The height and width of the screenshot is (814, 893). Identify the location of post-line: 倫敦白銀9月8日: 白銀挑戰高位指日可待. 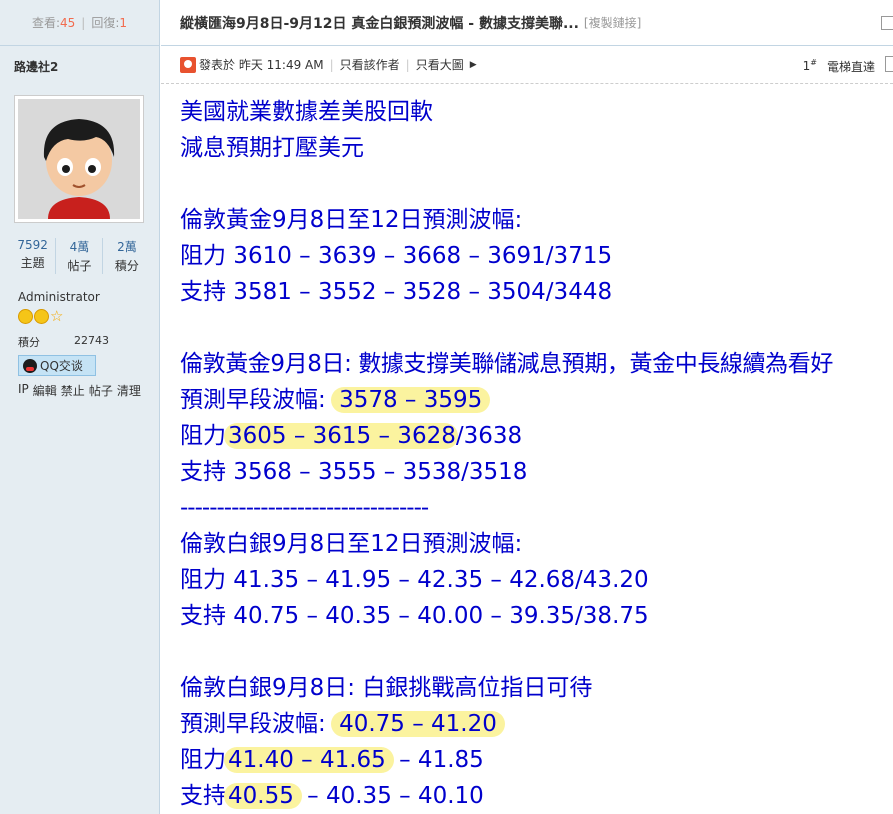
(386, 688).